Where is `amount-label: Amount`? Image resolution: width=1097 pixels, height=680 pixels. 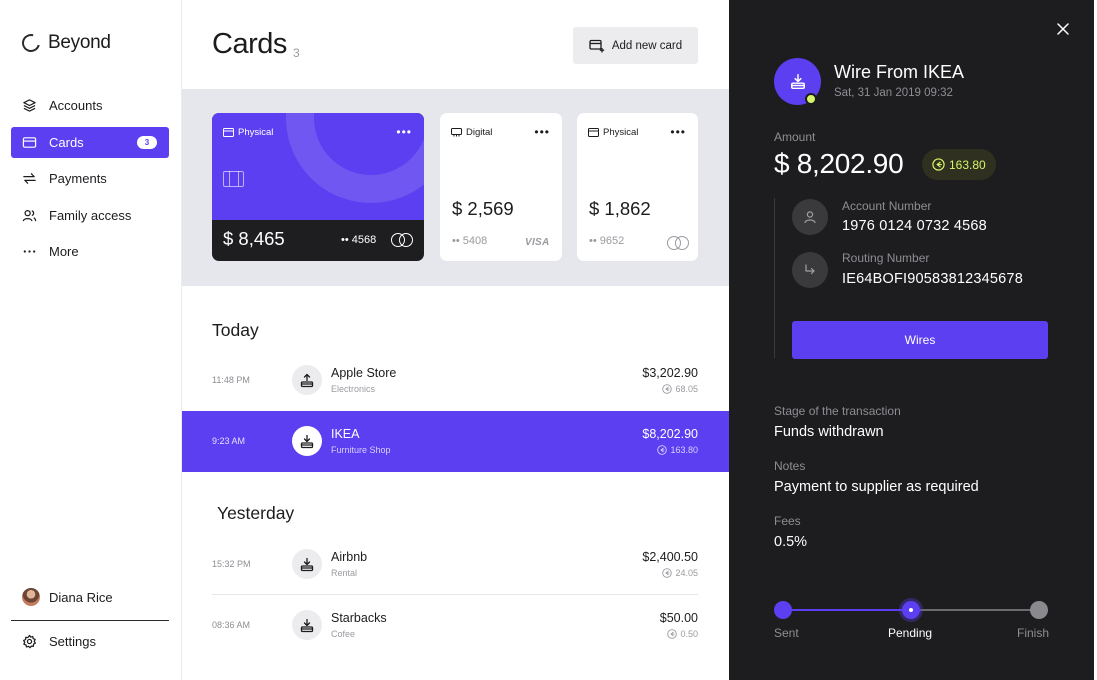
amount-label: Amount is located at coordinates (795, 137).